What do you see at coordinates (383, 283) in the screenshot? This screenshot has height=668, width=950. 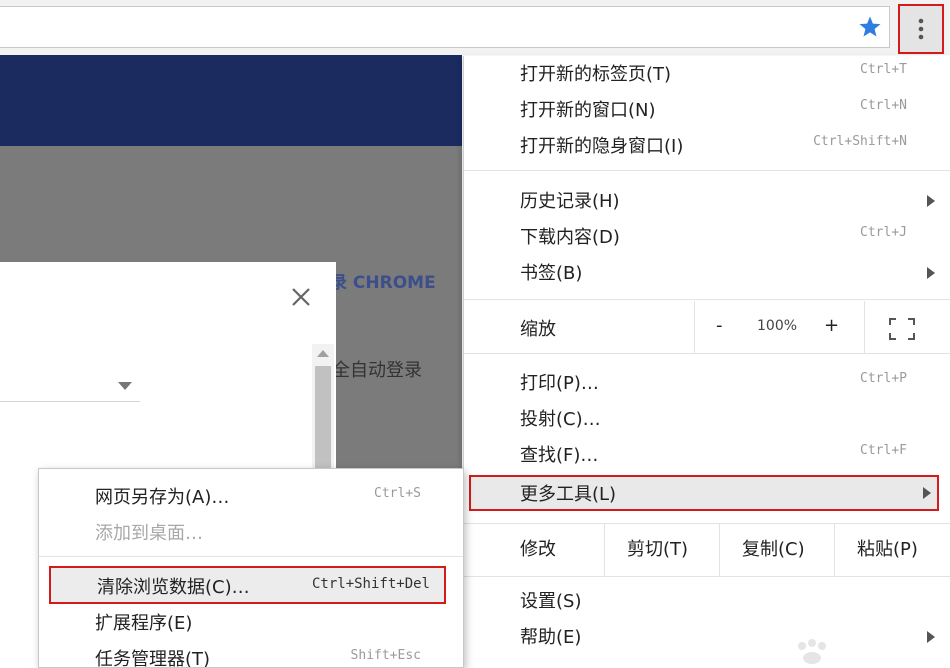 I see `page-heading: 录 CHROME` at bounding box center [383, 283].